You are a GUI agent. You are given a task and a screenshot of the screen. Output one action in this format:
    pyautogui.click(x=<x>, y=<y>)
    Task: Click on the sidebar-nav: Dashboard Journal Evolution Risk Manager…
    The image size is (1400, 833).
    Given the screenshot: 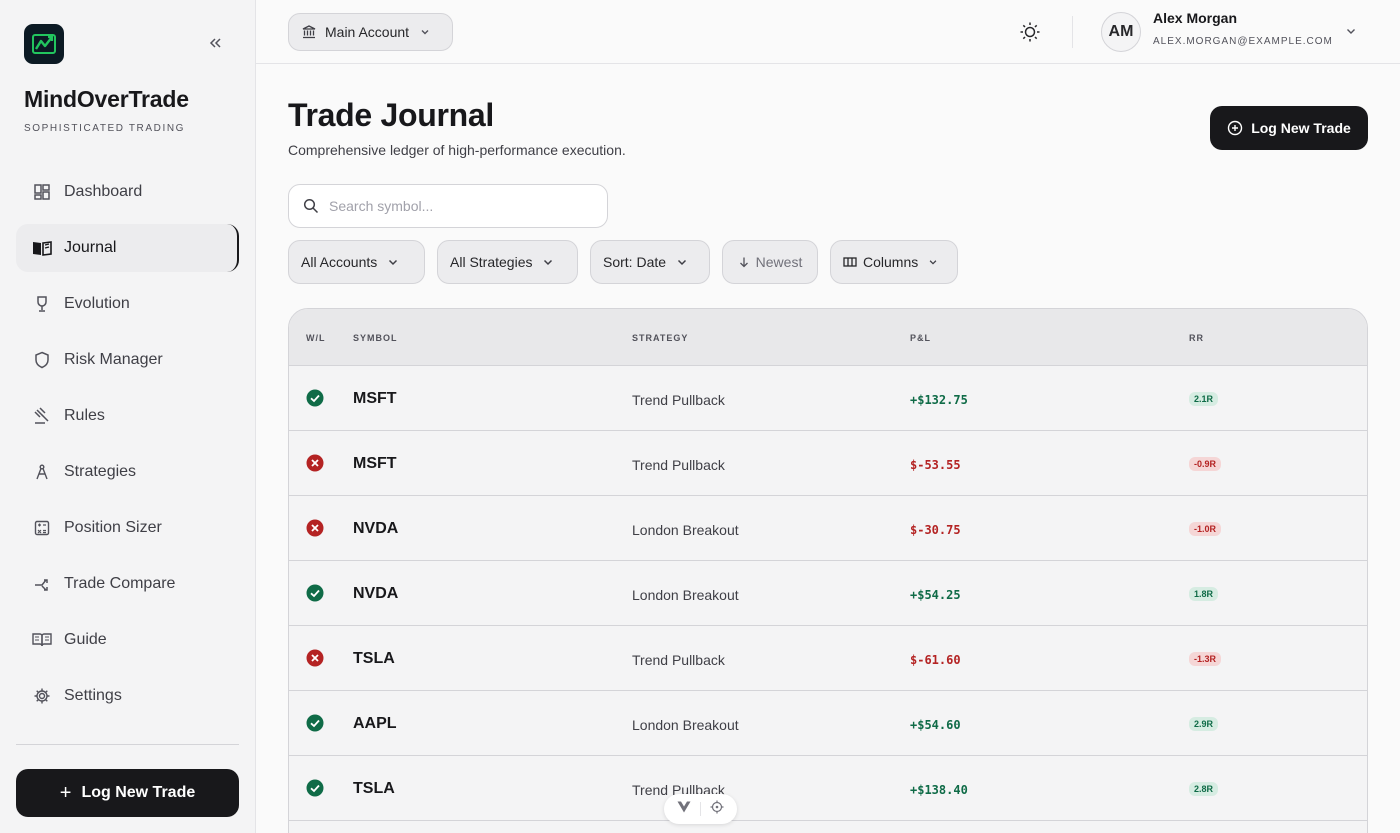 What is the action you would take?
    pyautogui.click(x=127, y=448)
    